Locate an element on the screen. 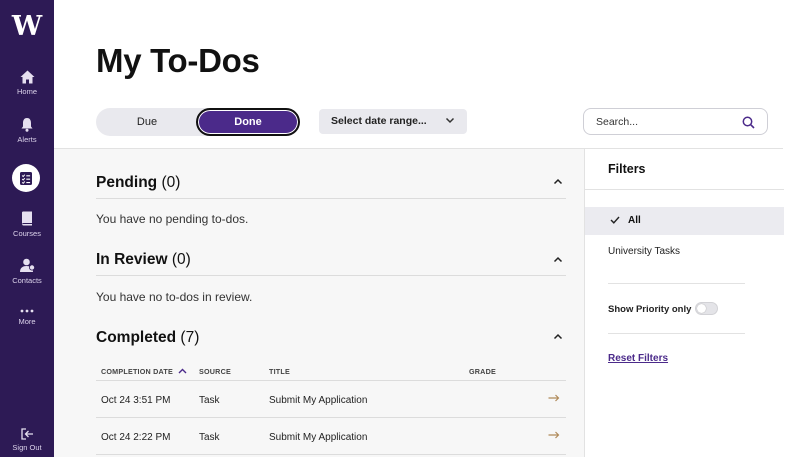  filter-option-university-tasks: University Tasks is located at coordinates (644, 251).